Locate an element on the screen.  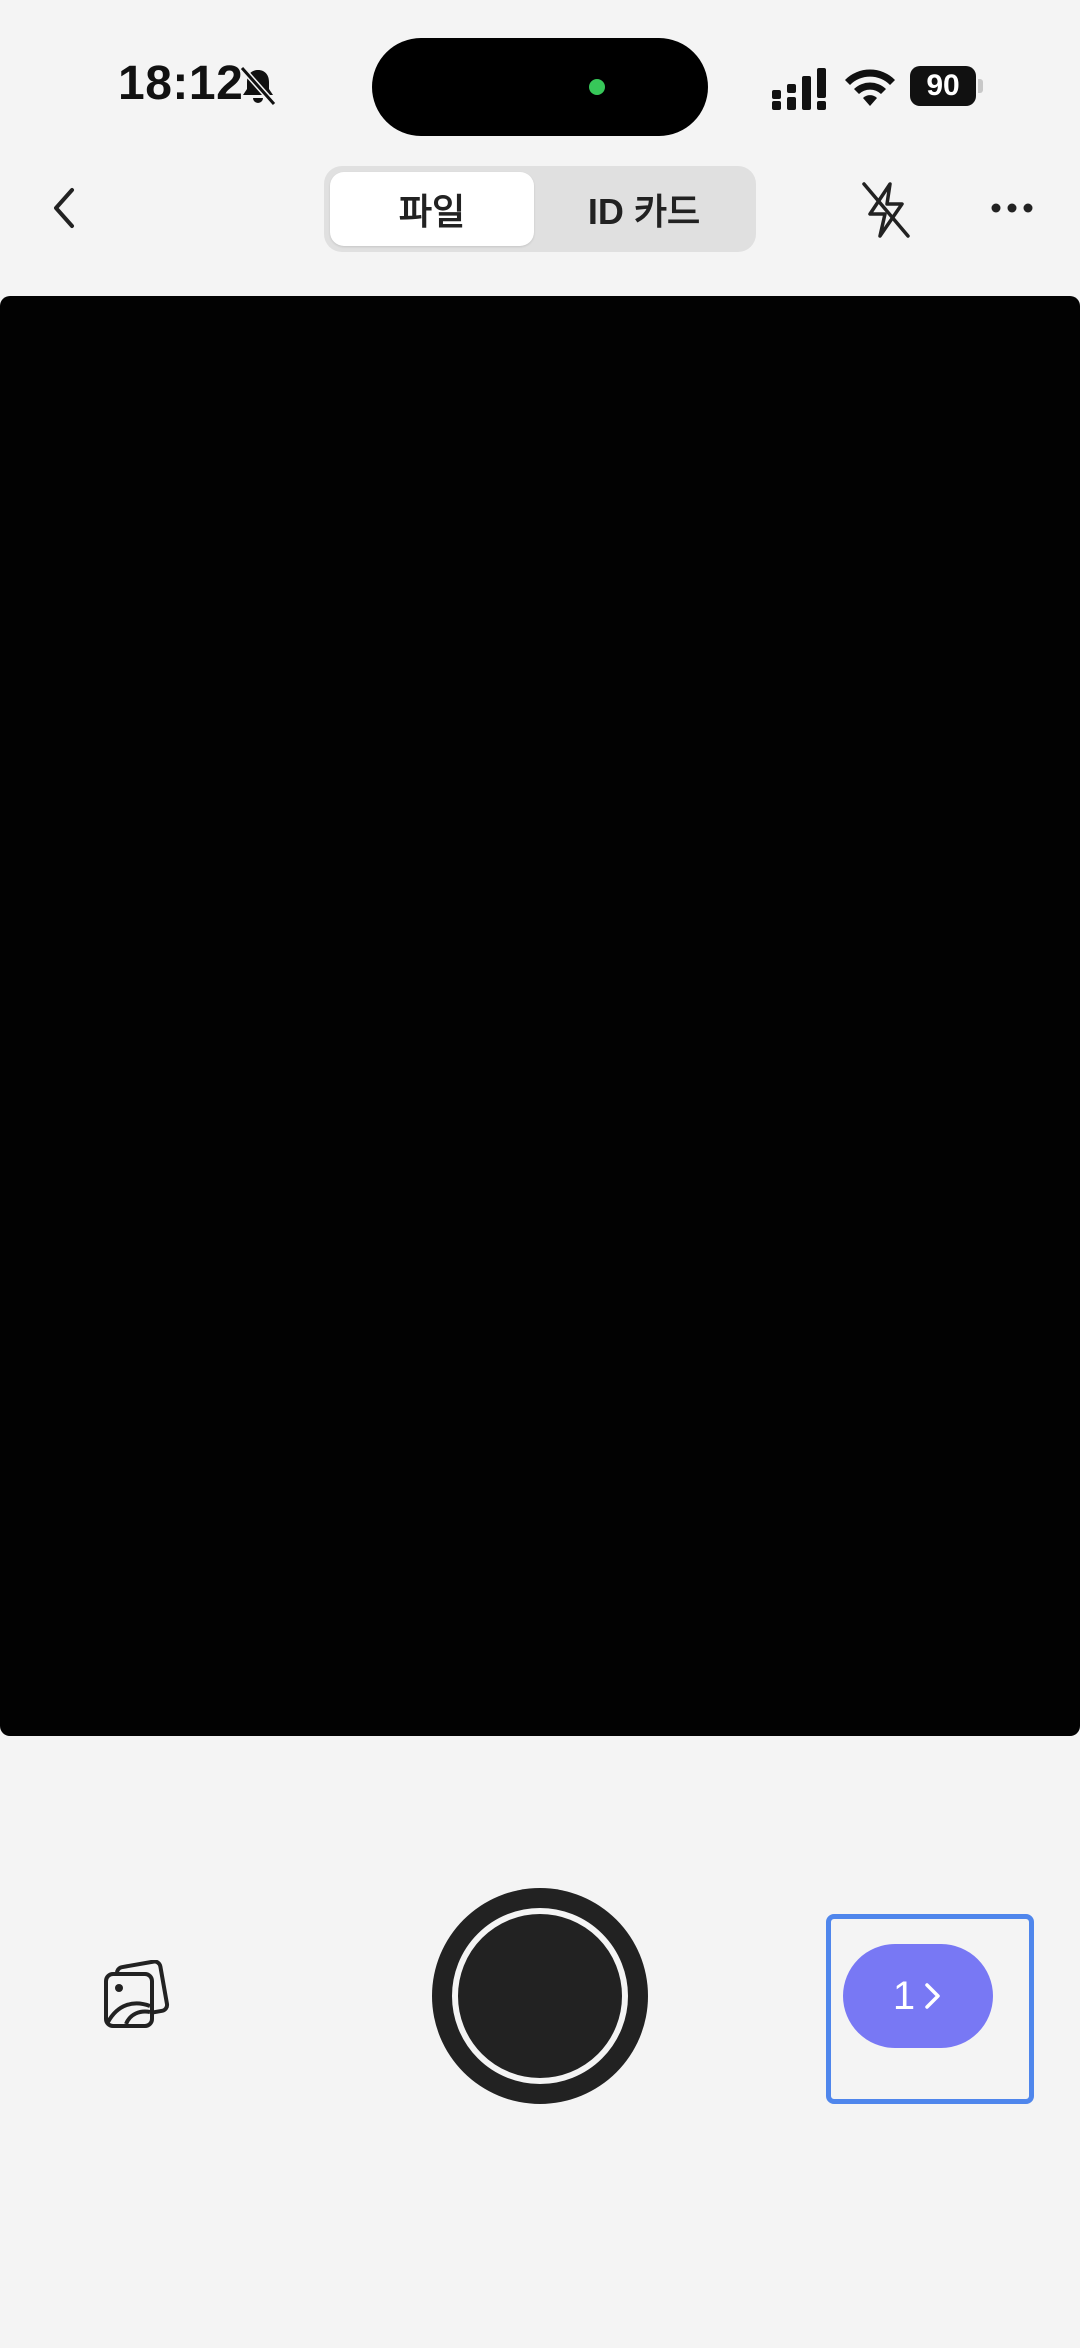
shutter-inner-ring is located at coordinates (540, 1996).